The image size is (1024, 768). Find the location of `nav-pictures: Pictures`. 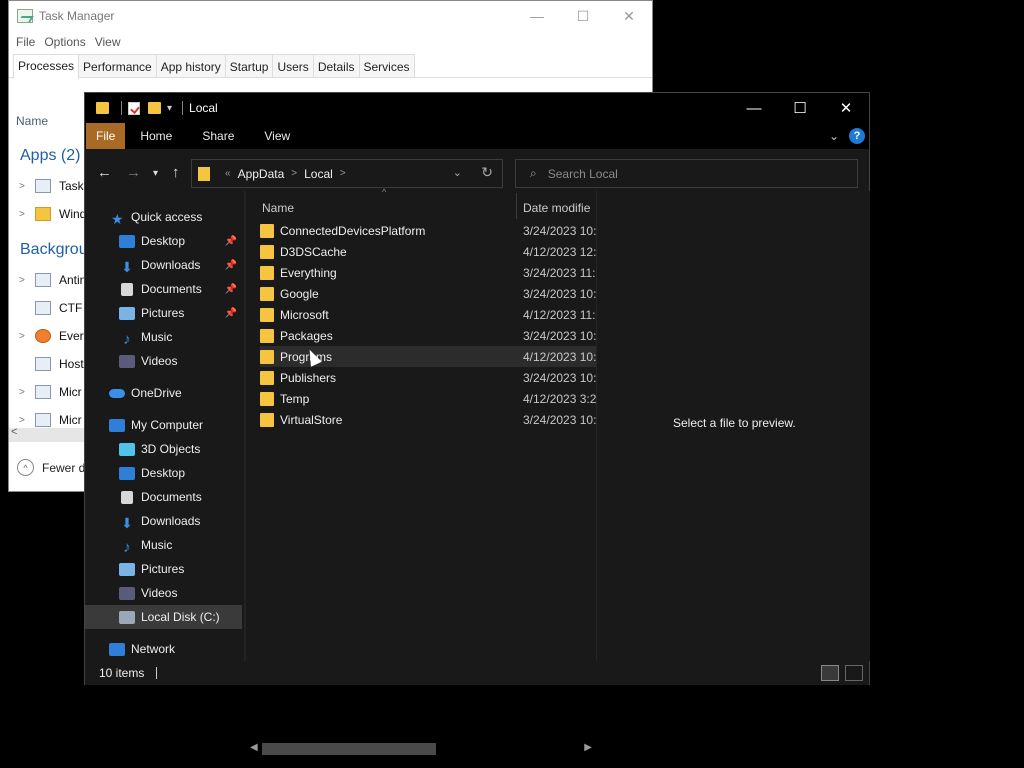

nav-pictures: Pictures is located at coordinates (163, 569).